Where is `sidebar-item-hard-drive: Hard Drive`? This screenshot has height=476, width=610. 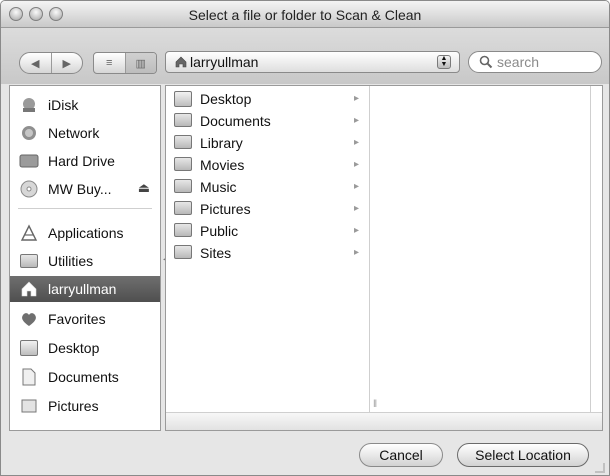
sidebar-item-hard-drive: Hard Drive is located at coordinates (85, 161).